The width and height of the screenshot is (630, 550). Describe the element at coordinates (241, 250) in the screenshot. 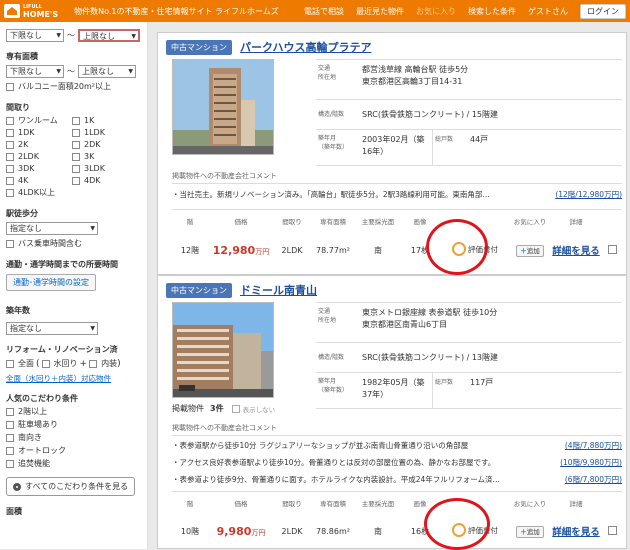

I see `price-value: 12,980万円` at that location.